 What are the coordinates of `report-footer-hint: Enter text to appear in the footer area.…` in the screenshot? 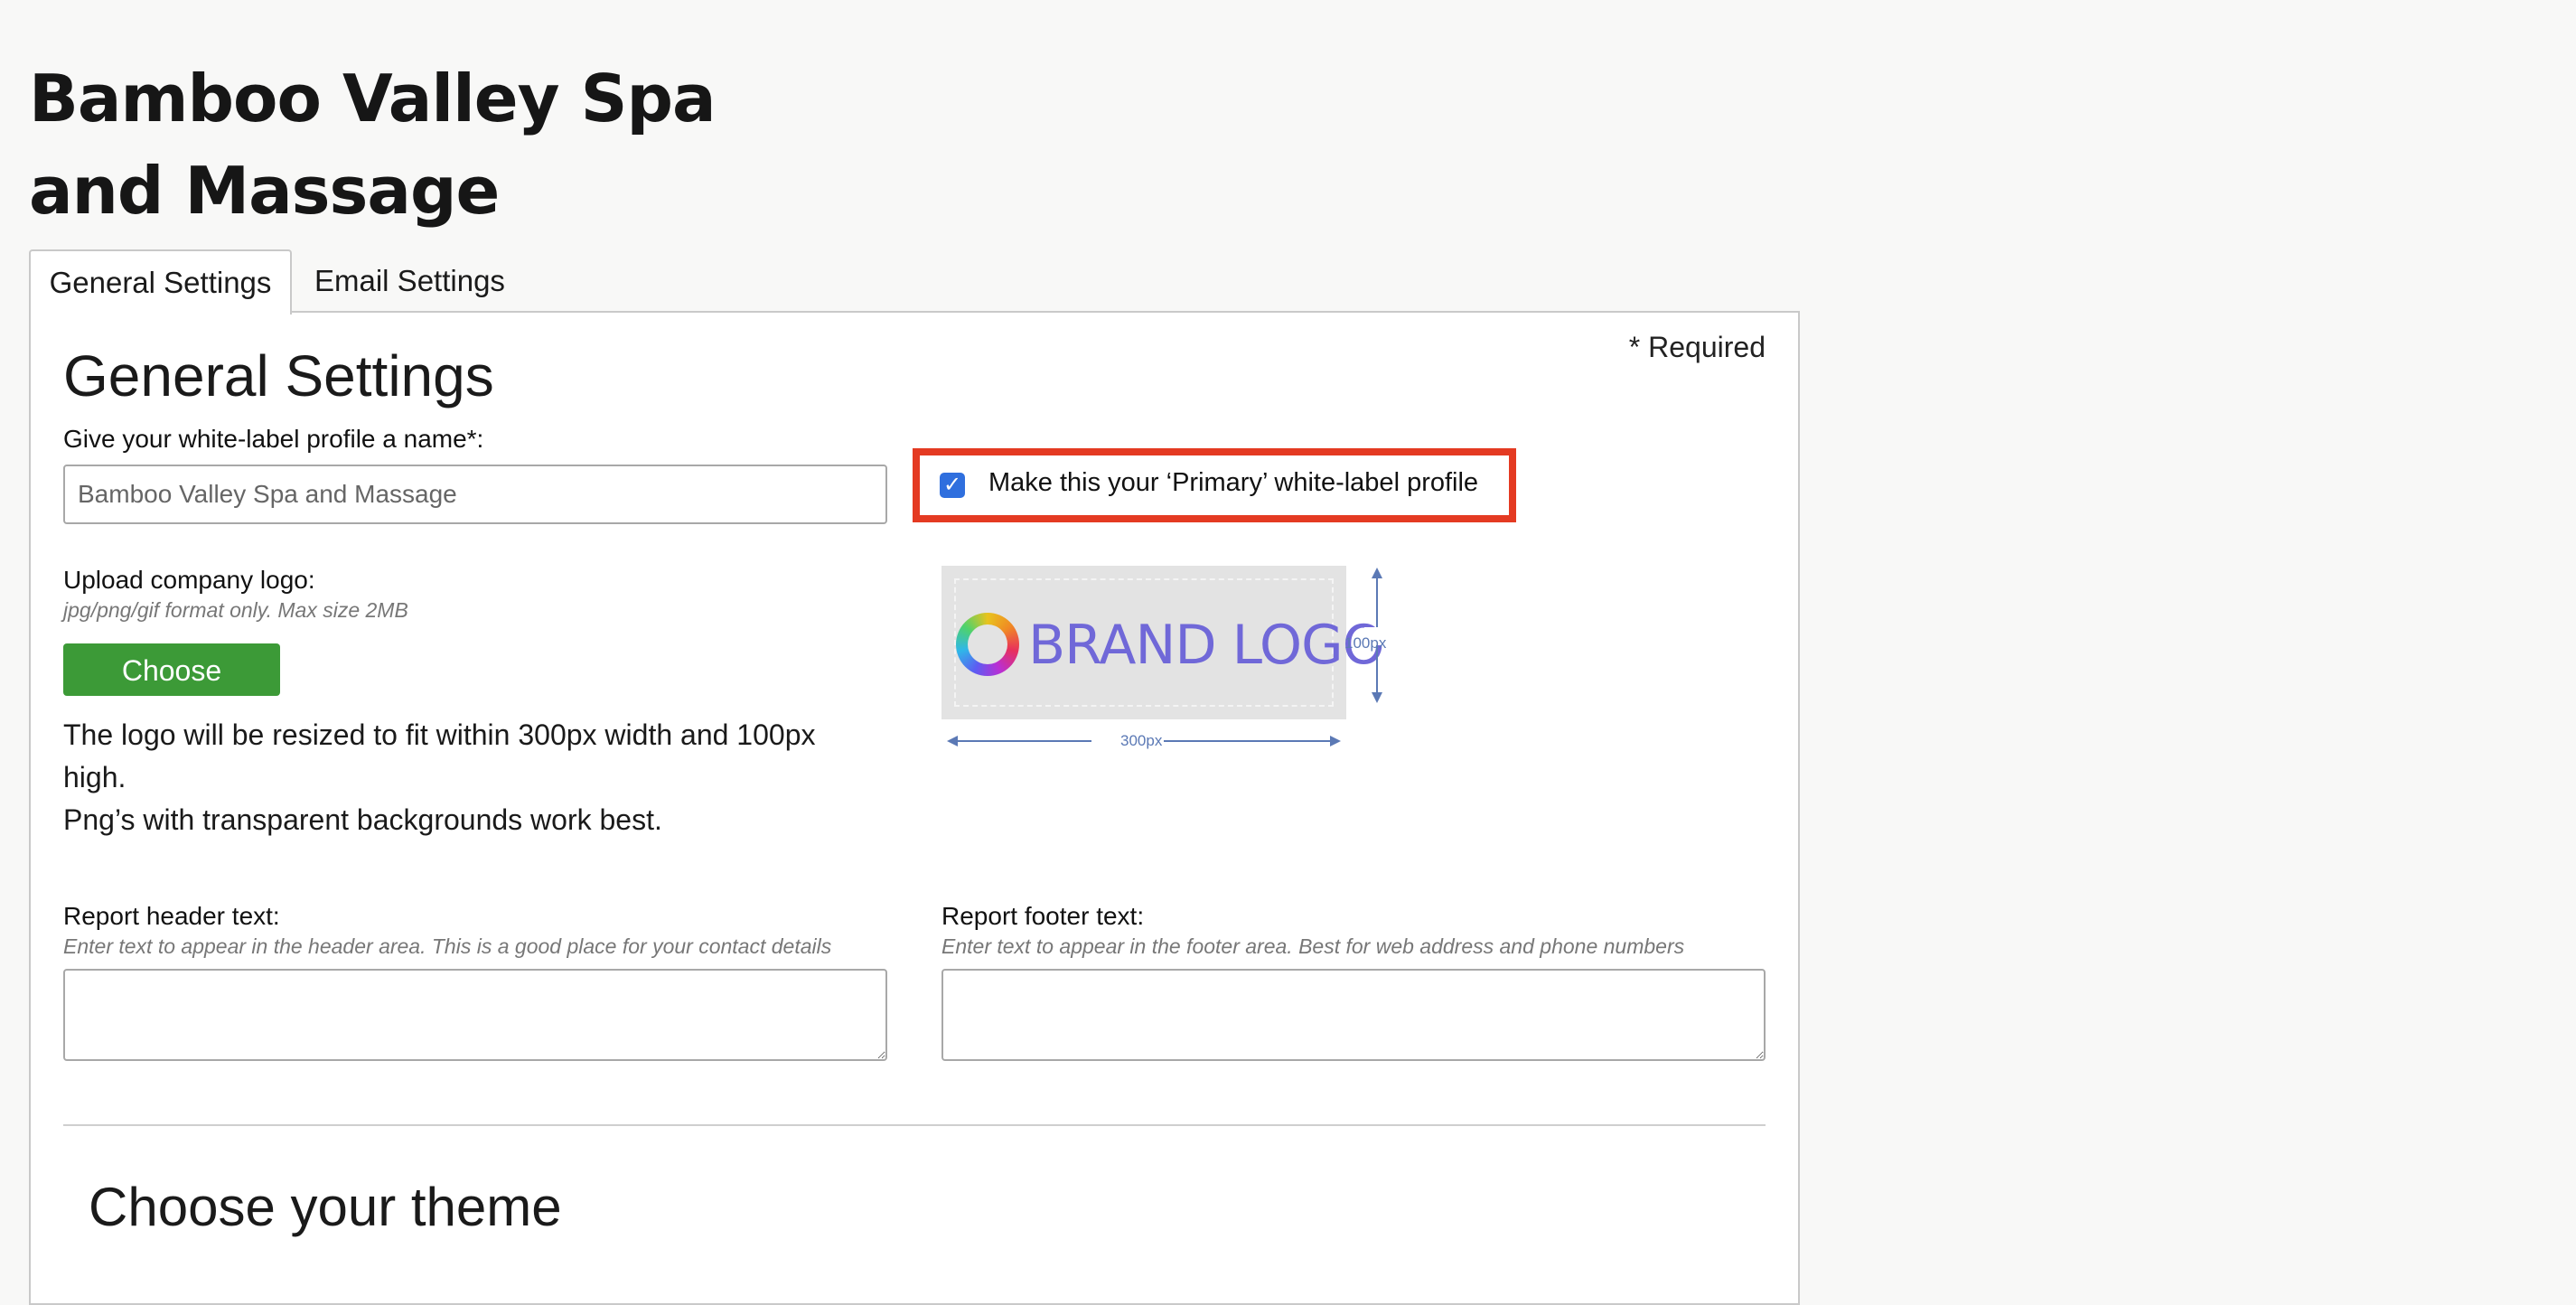 It's located at (1313, 946).